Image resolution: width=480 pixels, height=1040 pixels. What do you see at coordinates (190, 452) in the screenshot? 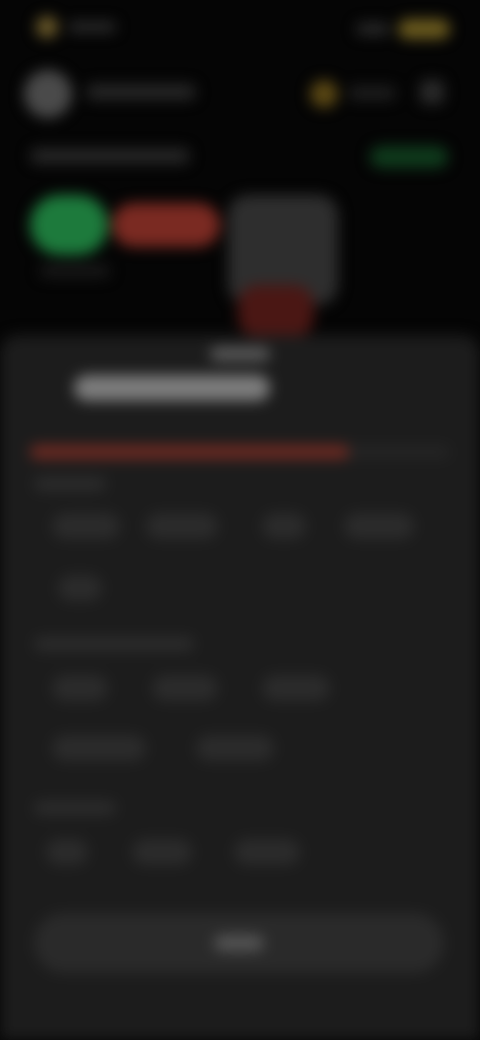
I see `progress-fill` at bounding box center [190, 452].